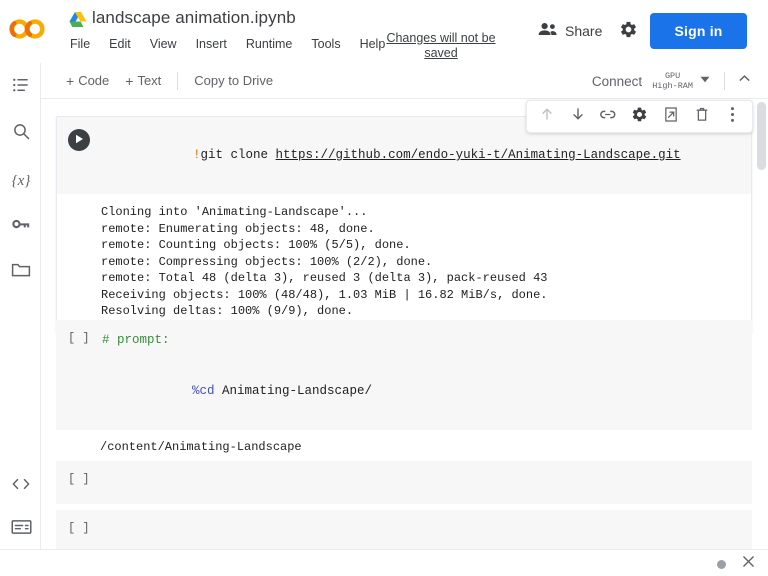  Describe the element at coordinates (78, 19) in the screenshot. I see `google-drive-icon` at that location.